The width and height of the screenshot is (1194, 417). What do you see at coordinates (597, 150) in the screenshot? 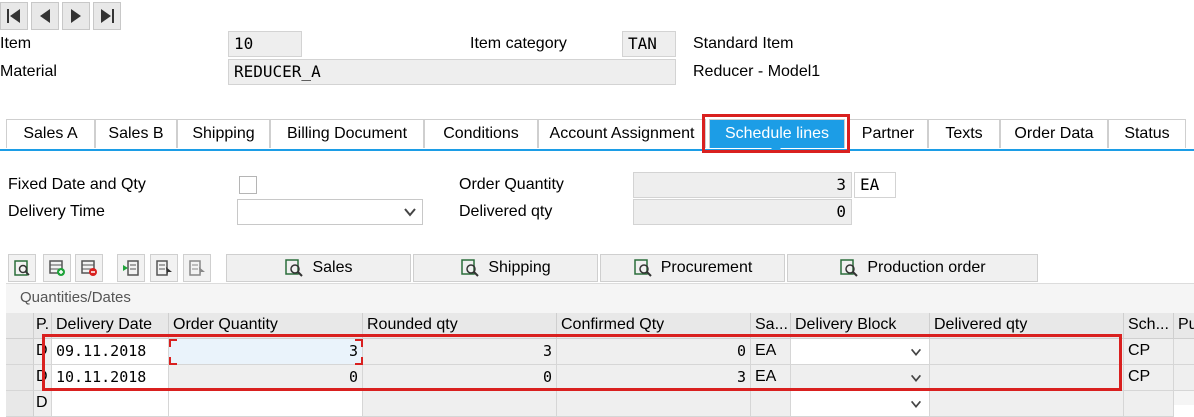
I see `tab-underline` at bounding box center [597, 150].